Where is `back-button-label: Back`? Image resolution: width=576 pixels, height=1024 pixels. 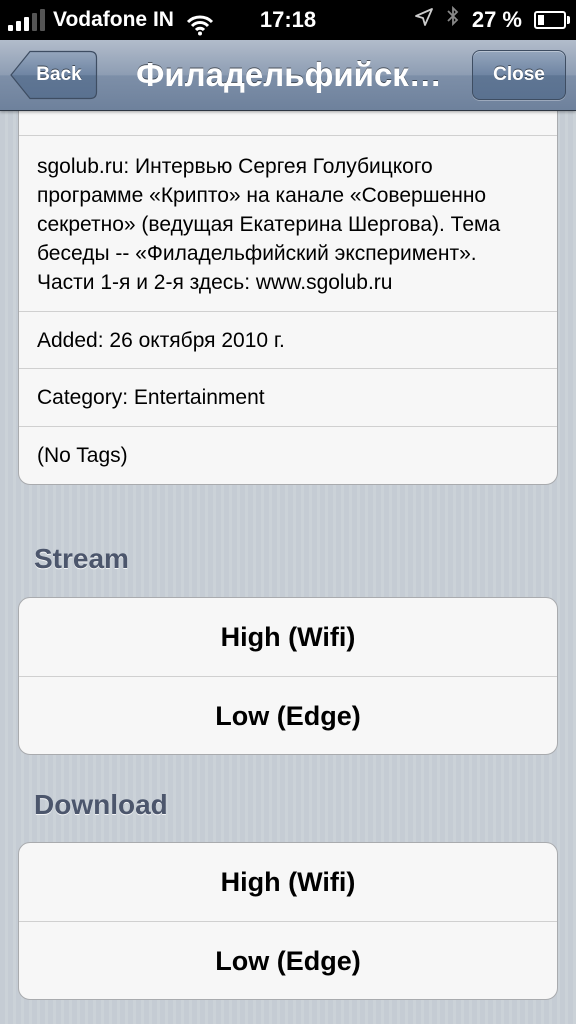
back-button-label: Back is located at coordinates (59, 74).